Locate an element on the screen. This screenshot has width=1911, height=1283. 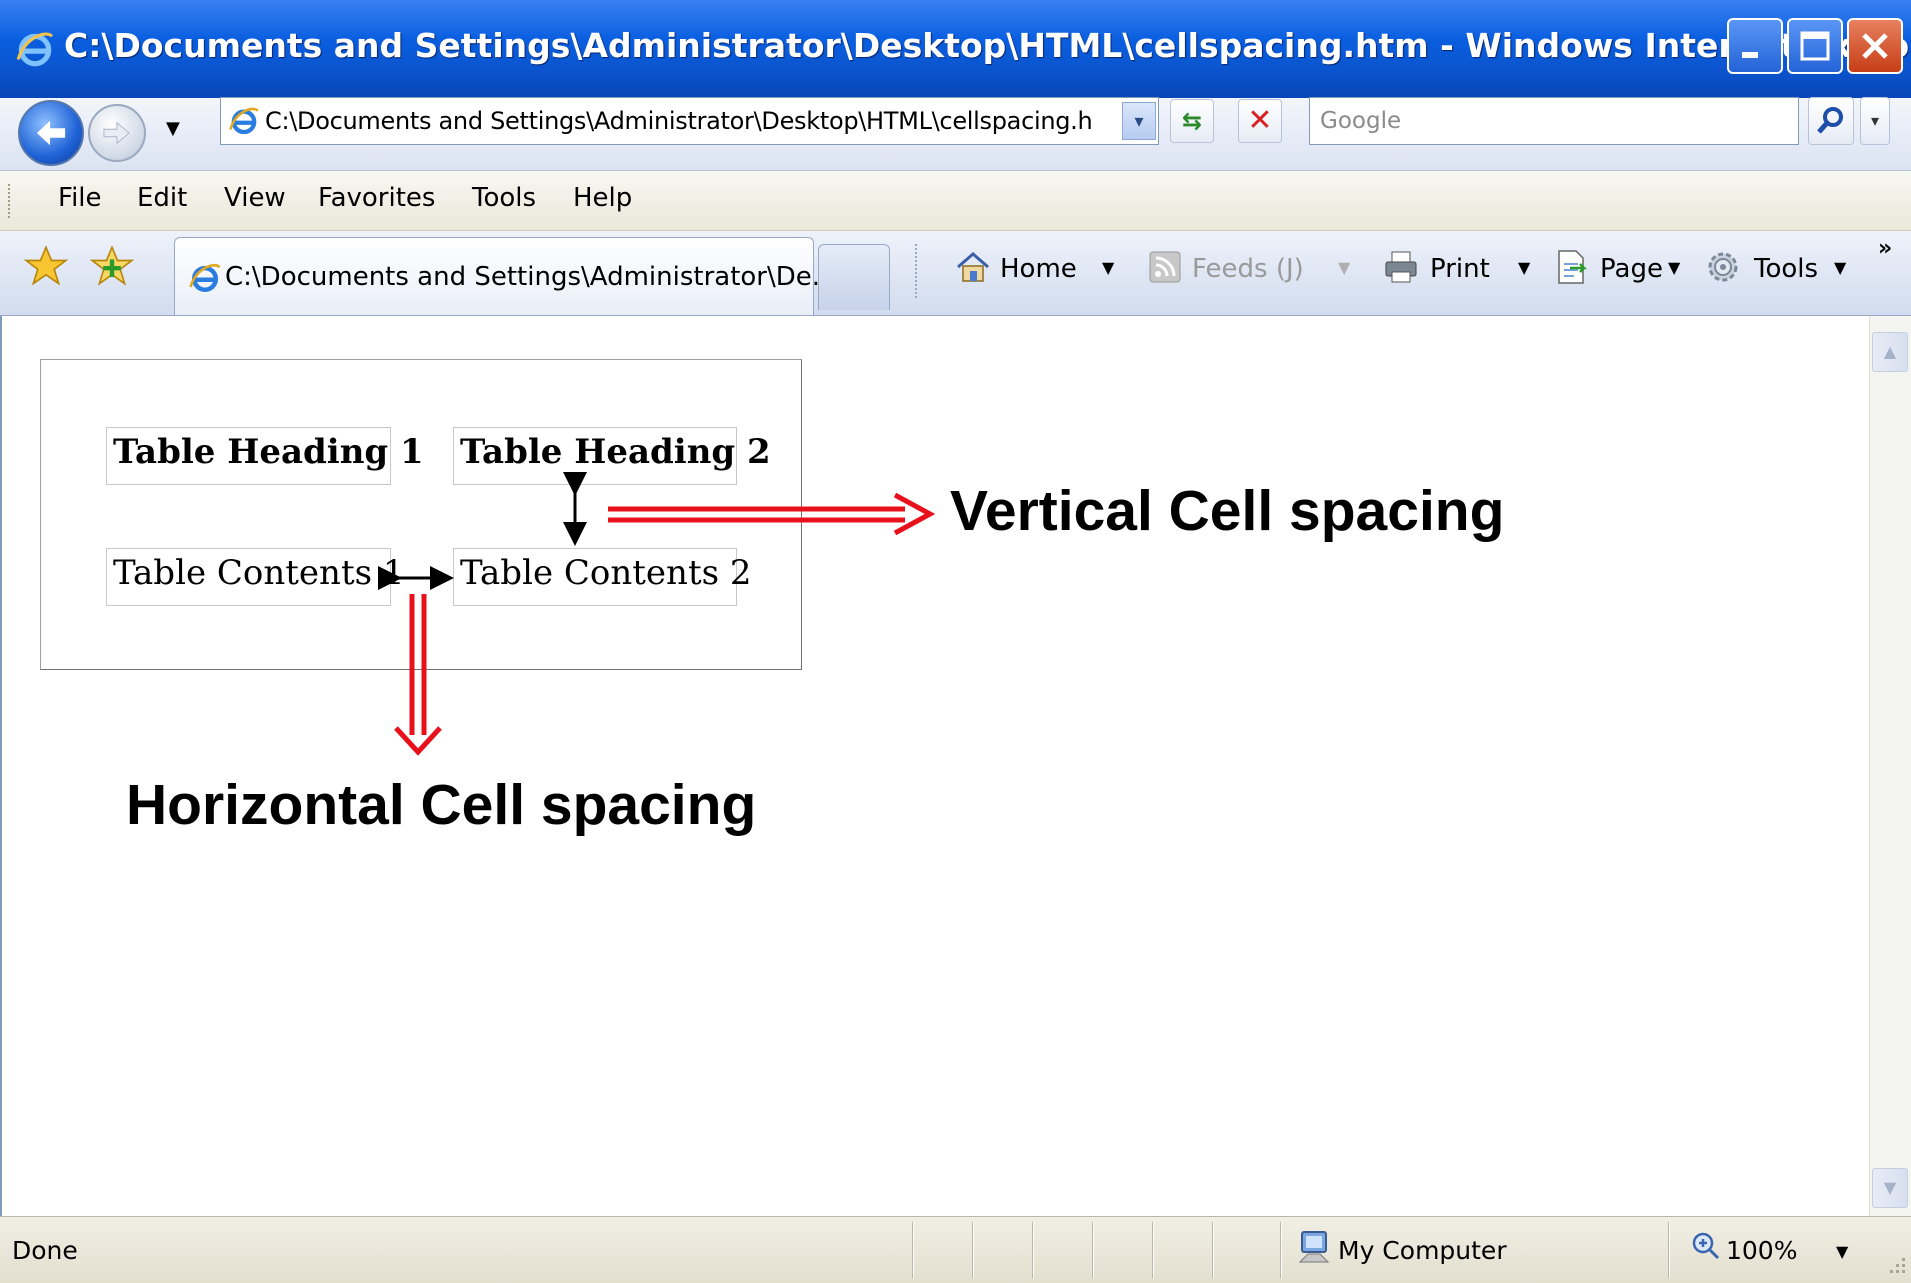
favorites-center-star-icon is located at coordinates (46, 266).